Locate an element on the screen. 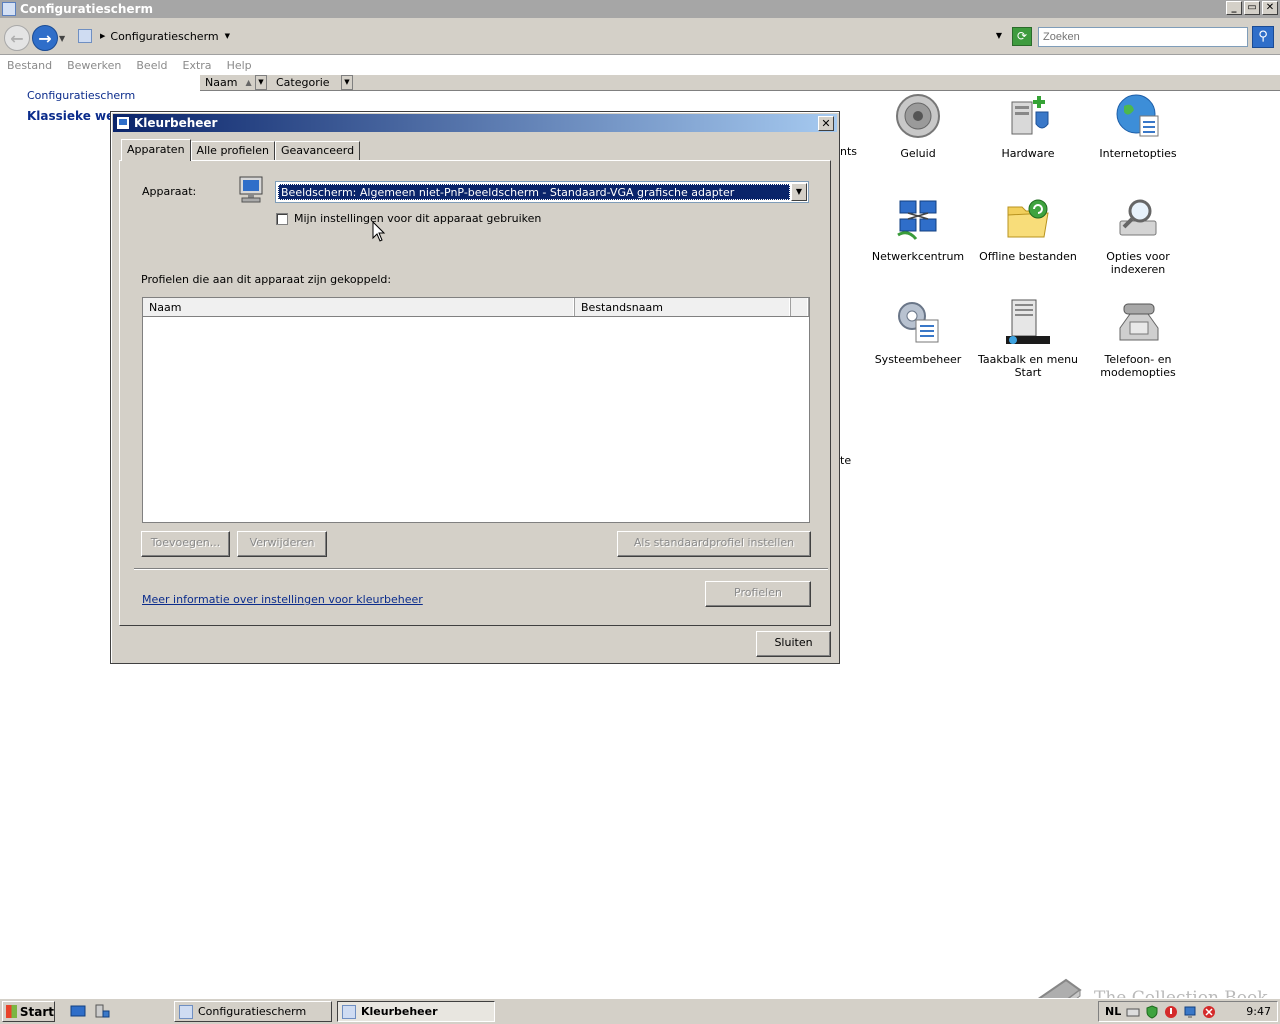  column-category-dropdown: ▼ is located at coordinates (347, 82).